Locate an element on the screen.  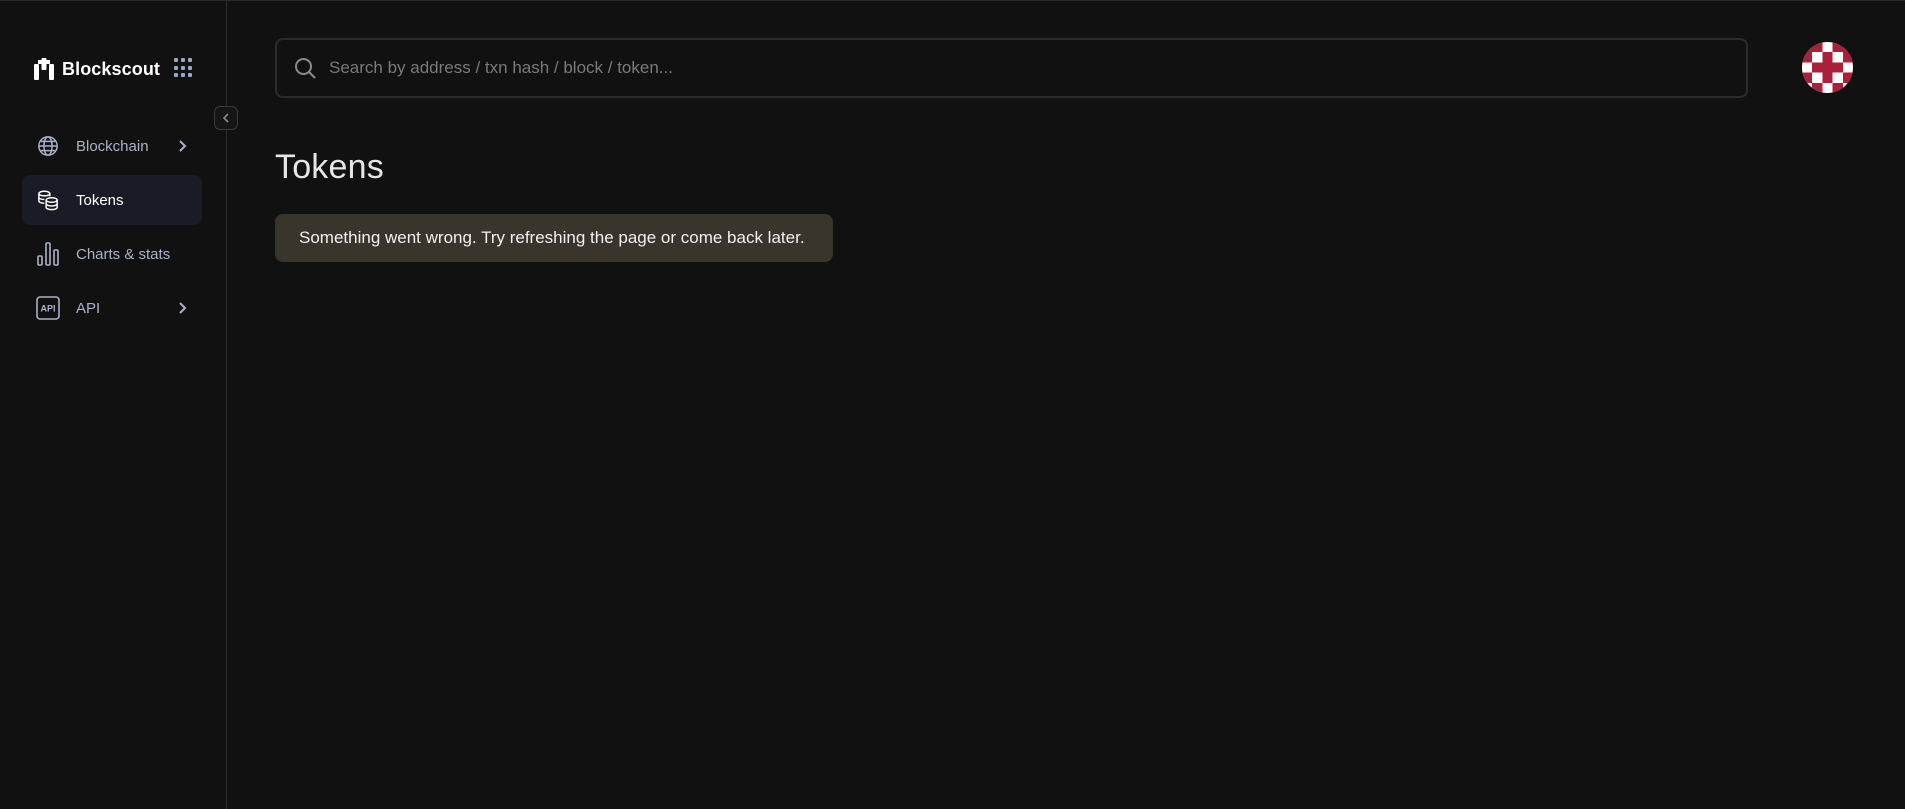
sidebar-item-tokens: Tokens is located at coordinates (112, 200).